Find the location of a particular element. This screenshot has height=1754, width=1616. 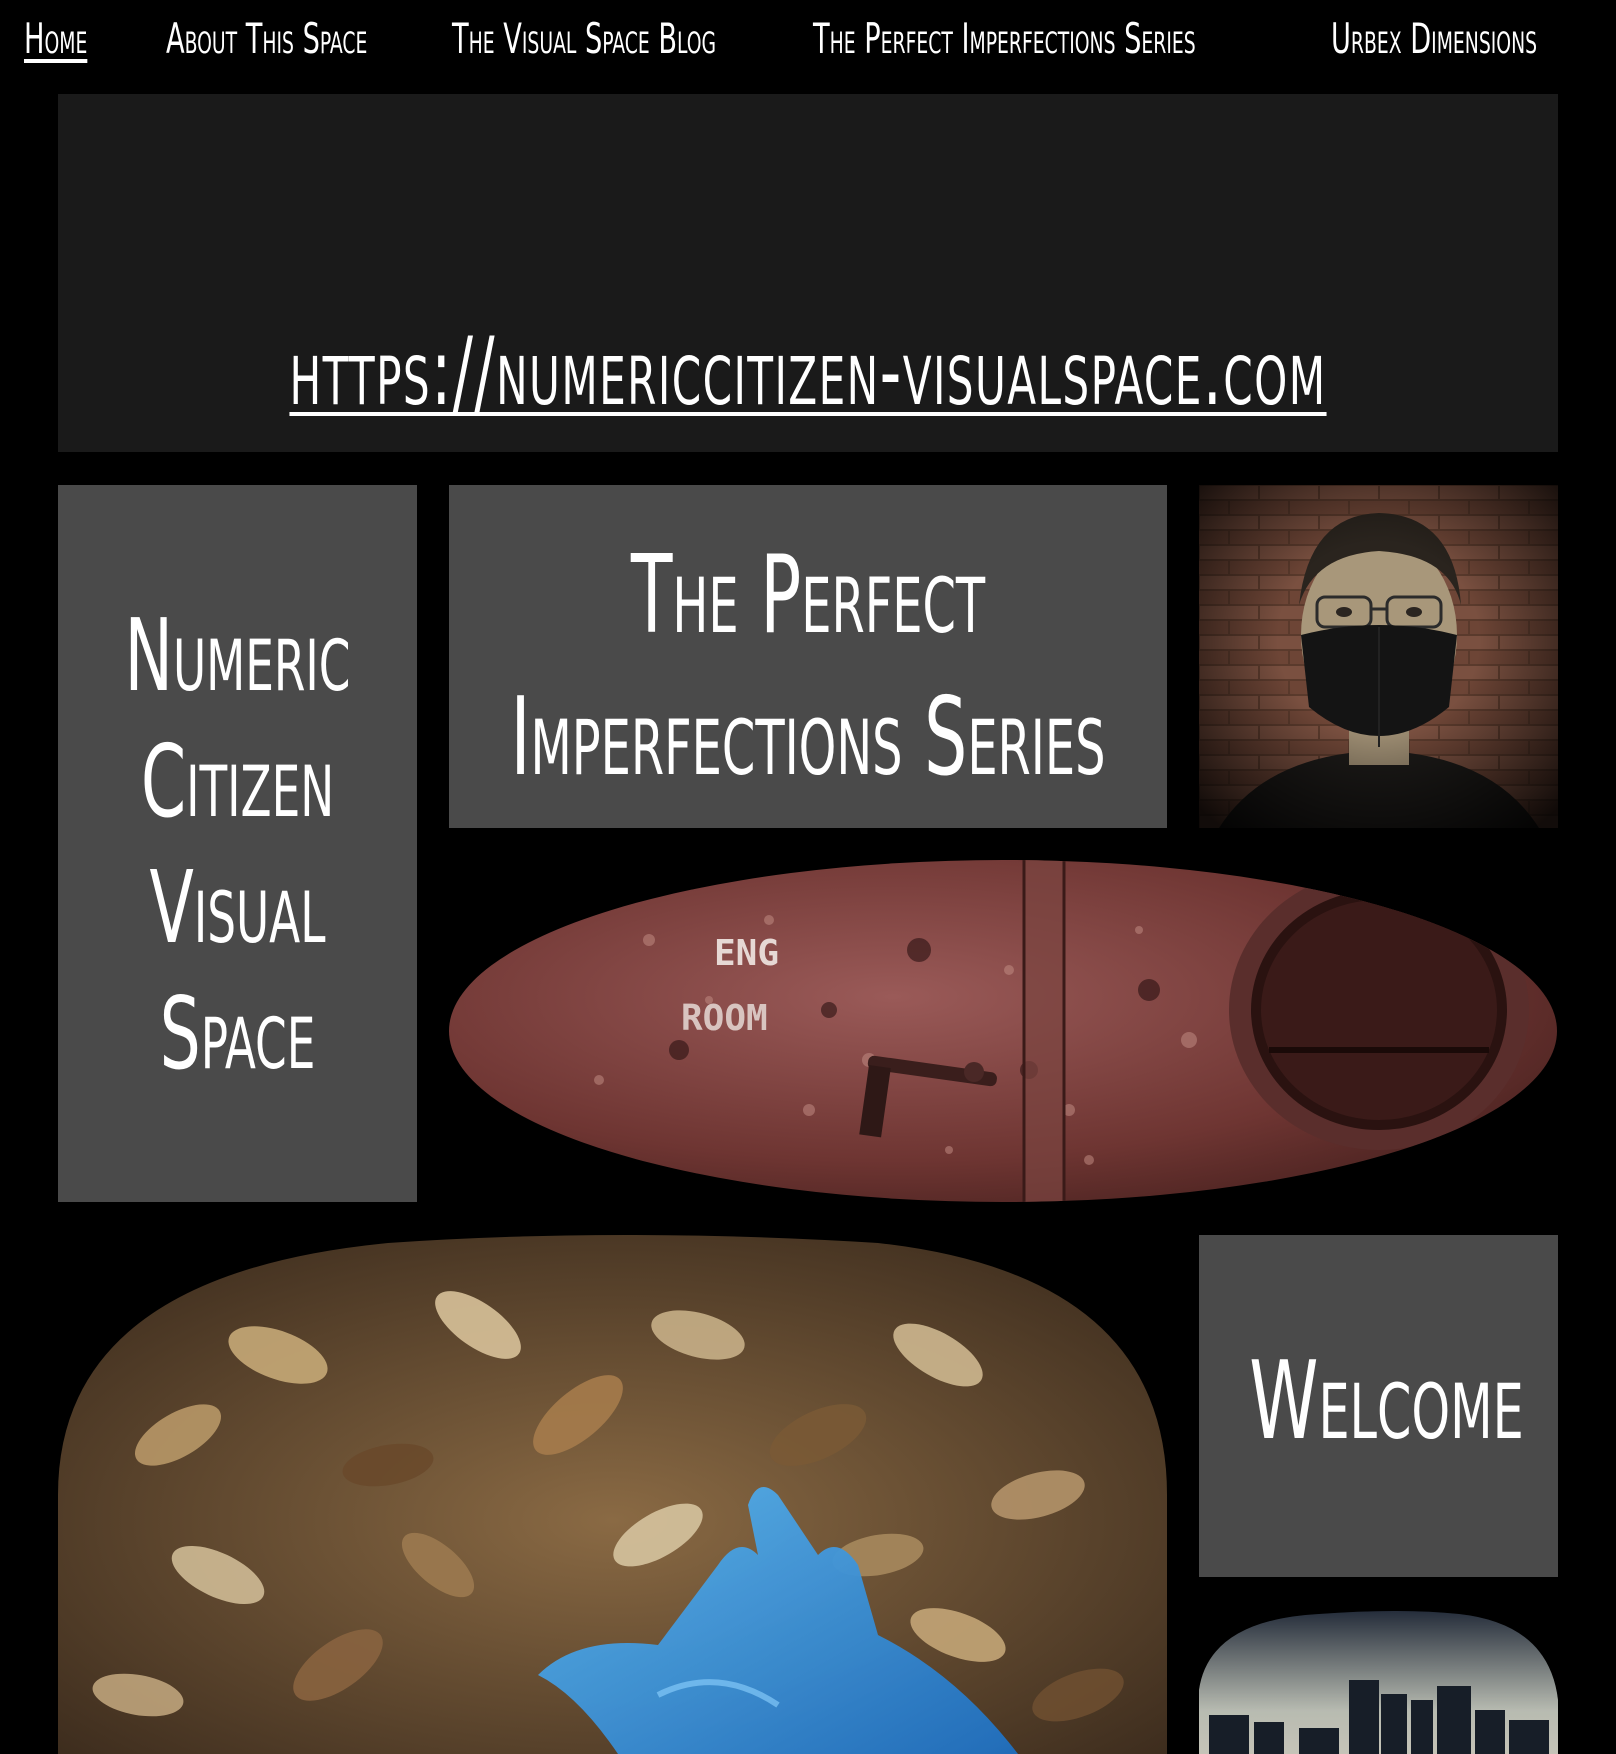

site-title-line: Numeric is located at coordinates (237, 655).